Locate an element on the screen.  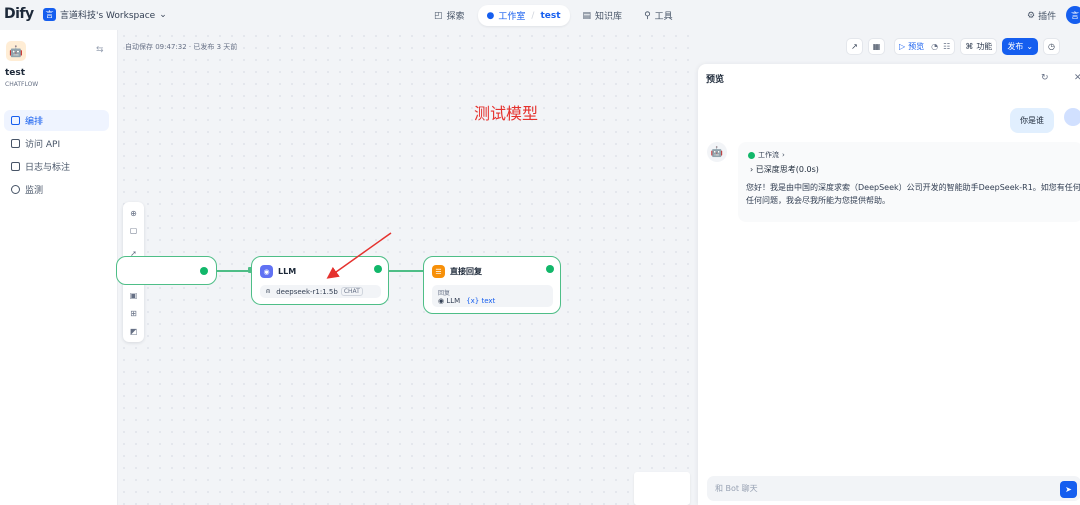
dify-logo: Dify is located at coordinates (19, 14).